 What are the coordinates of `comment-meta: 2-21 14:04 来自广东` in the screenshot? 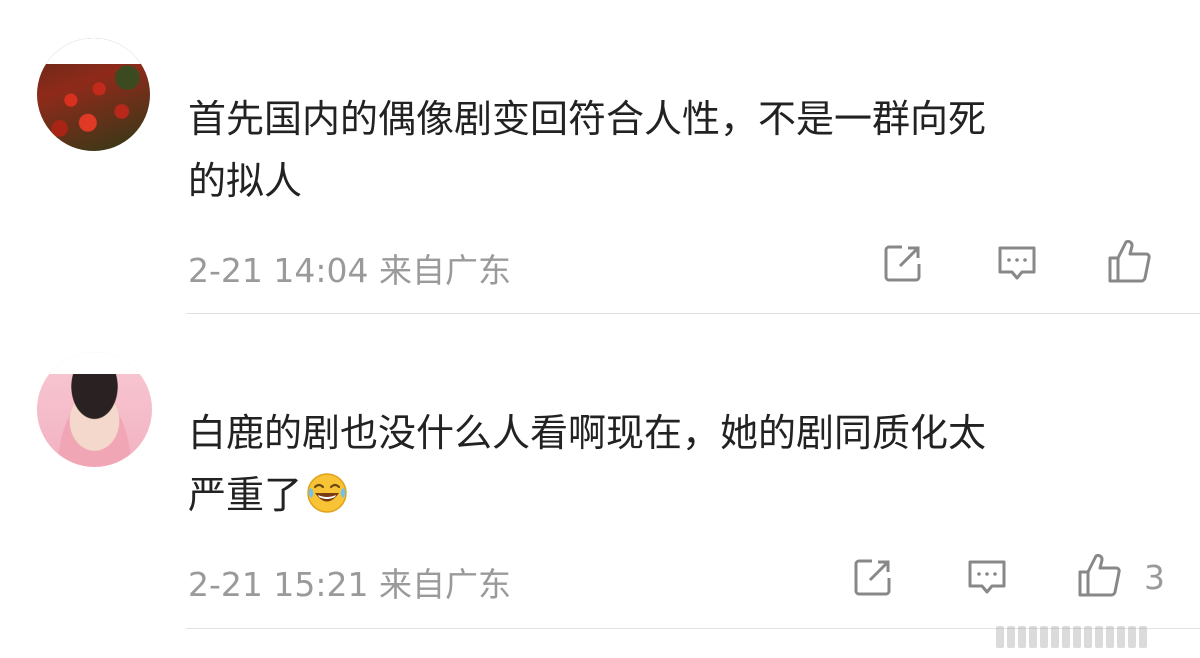 It's located at (349, 268).